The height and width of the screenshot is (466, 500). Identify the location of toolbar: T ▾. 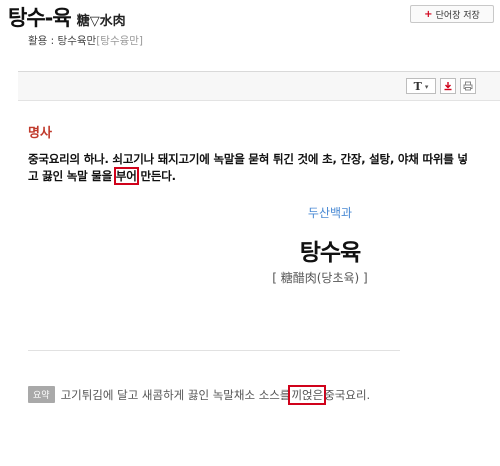
(259, 86).